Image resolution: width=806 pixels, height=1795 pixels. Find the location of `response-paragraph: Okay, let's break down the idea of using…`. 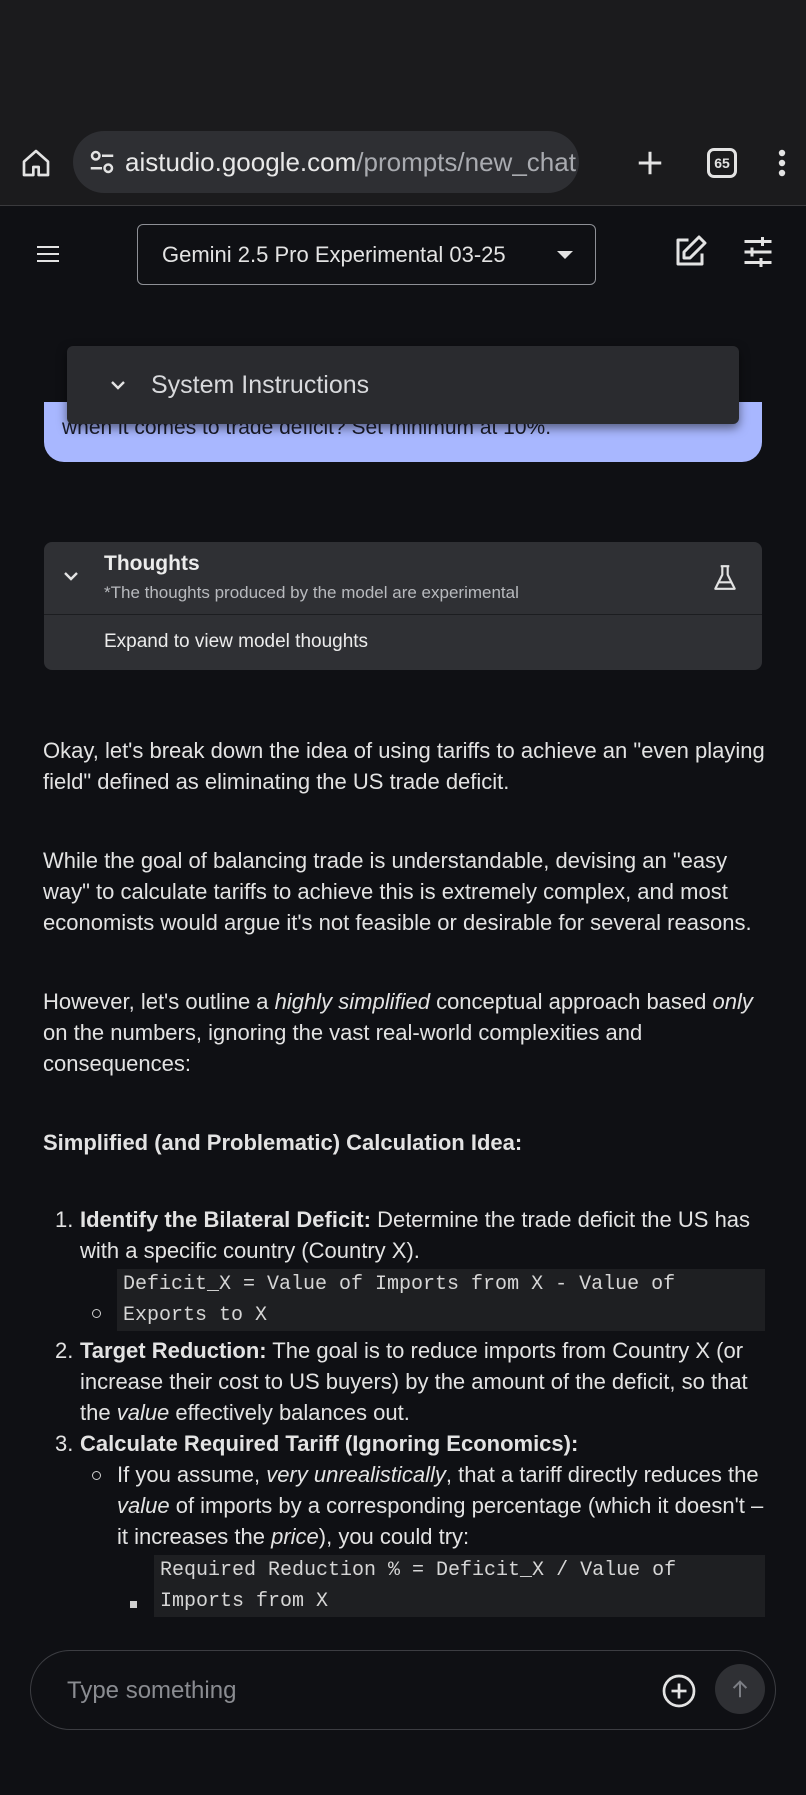

response-paragraph: Okay, let's break down the idea of using… is located at coordinates (404, 766).